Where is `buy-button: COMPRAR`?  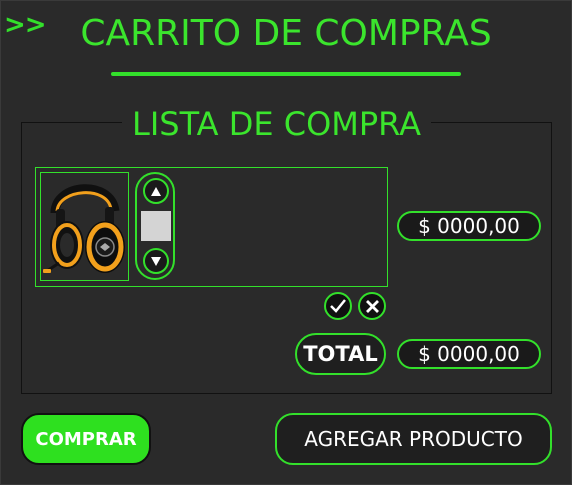
buy-button: COMPRAR is located at coordinates (86, 439).